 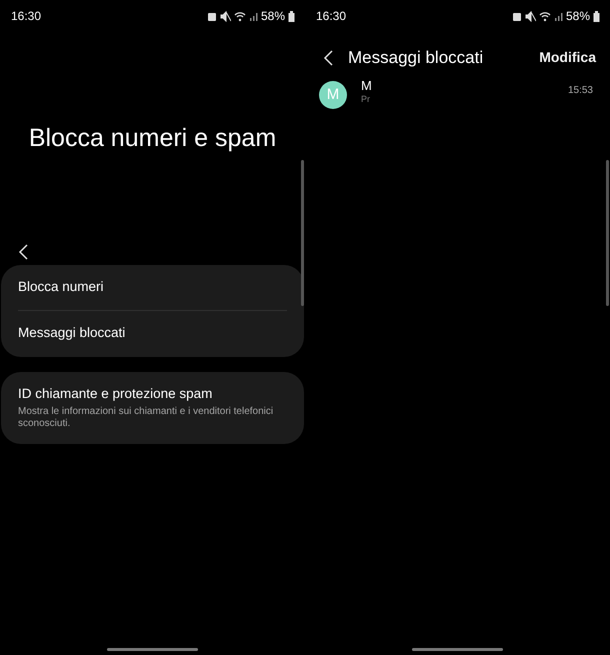 I want to click on settings-item-label: Blocca numeri, so click(x=61, y=287).